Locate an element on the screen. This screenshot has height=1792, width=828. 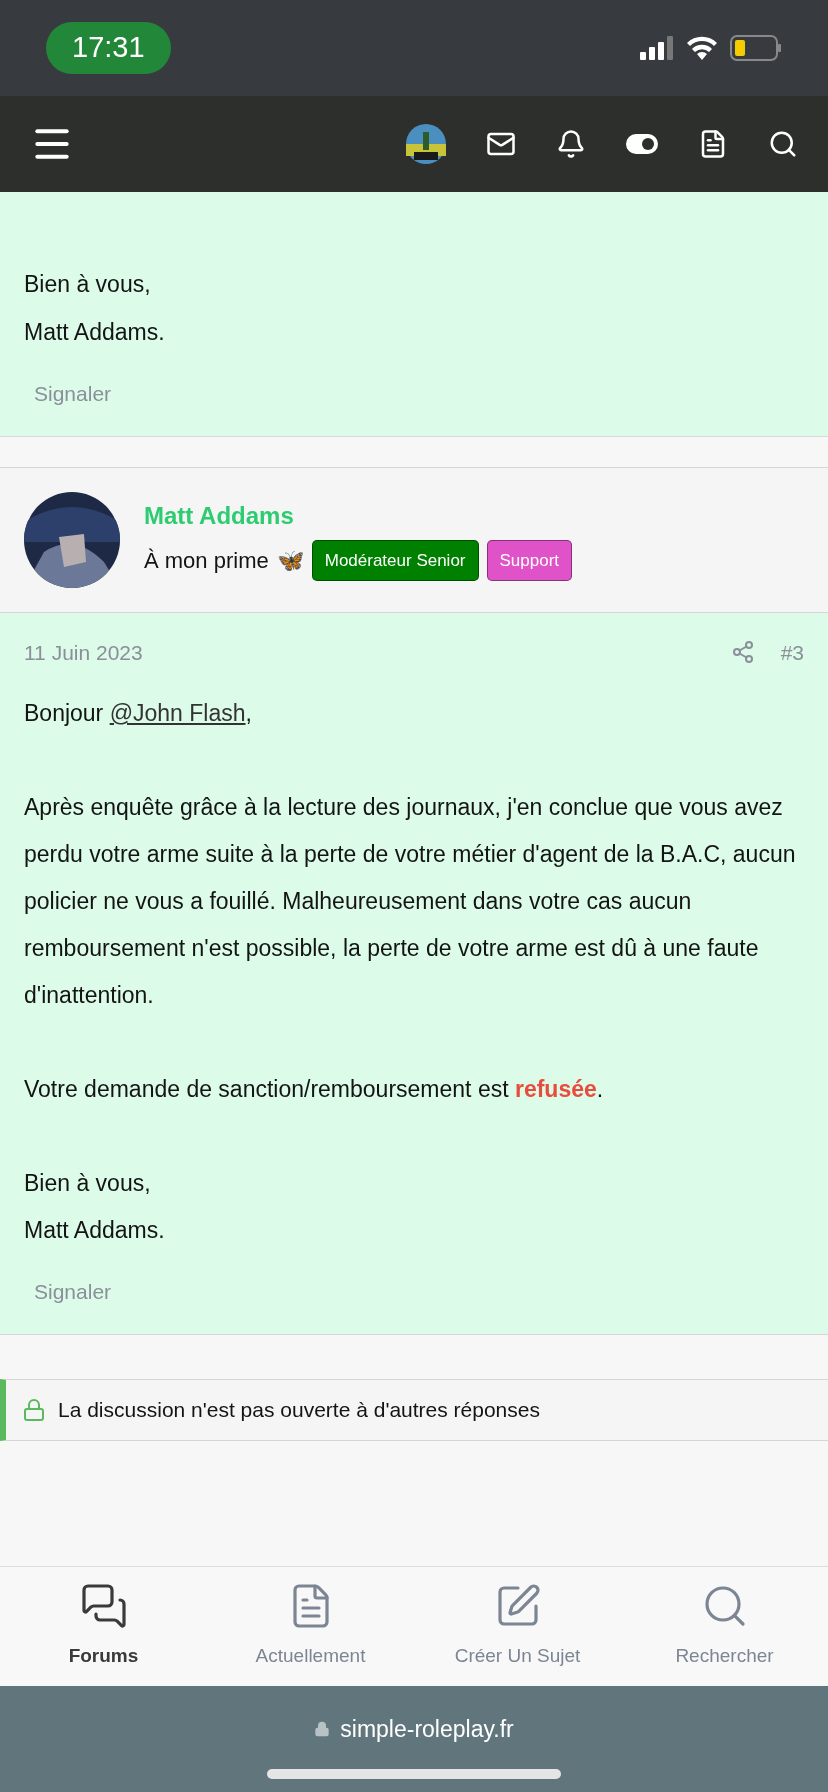
battery-icon is located at coordinates (756, 48).